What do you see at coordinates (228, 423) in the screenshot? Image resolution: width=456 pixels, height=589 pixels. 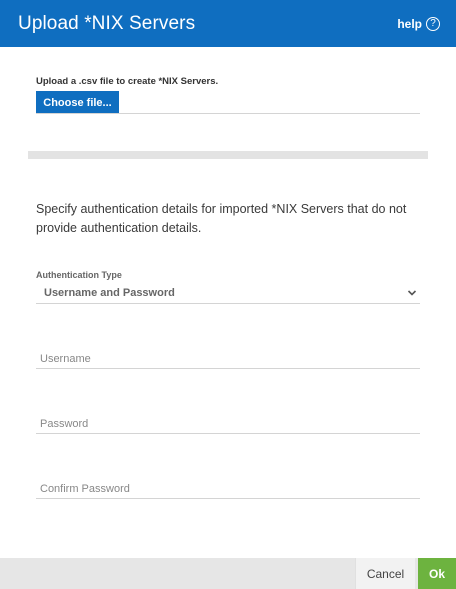 I see `password-field: Password` at bounding box center [228, 423].